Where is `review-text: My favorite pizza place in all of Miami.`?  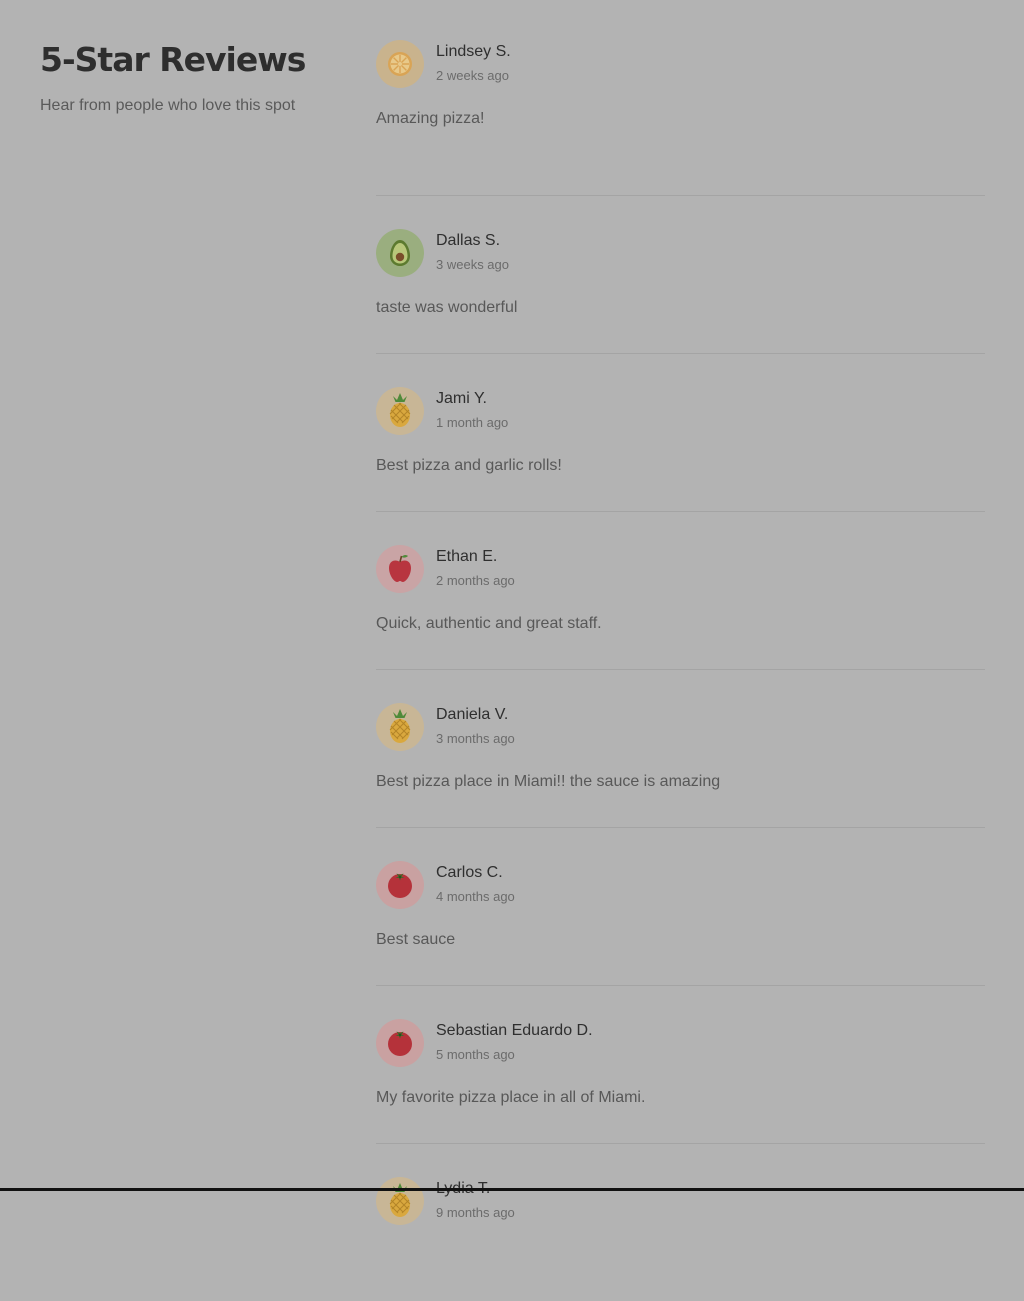 review-text: My favorite pizza place in all of Miami. is located at coordinates (511, 1097).